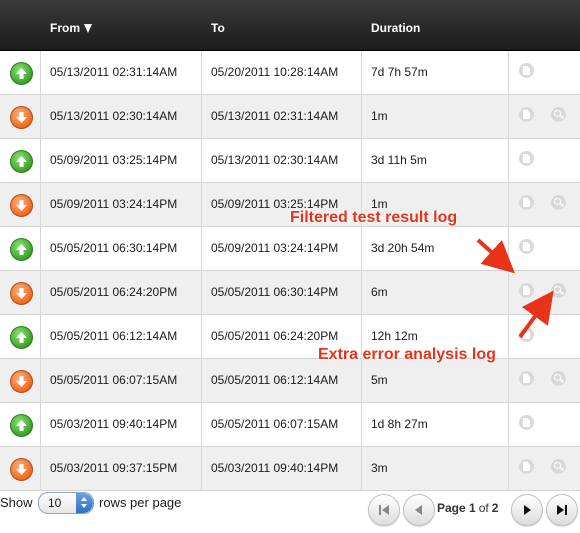 This screenshot has height=533, width=580. I want to click on prev-page-button, so click(419, 510).